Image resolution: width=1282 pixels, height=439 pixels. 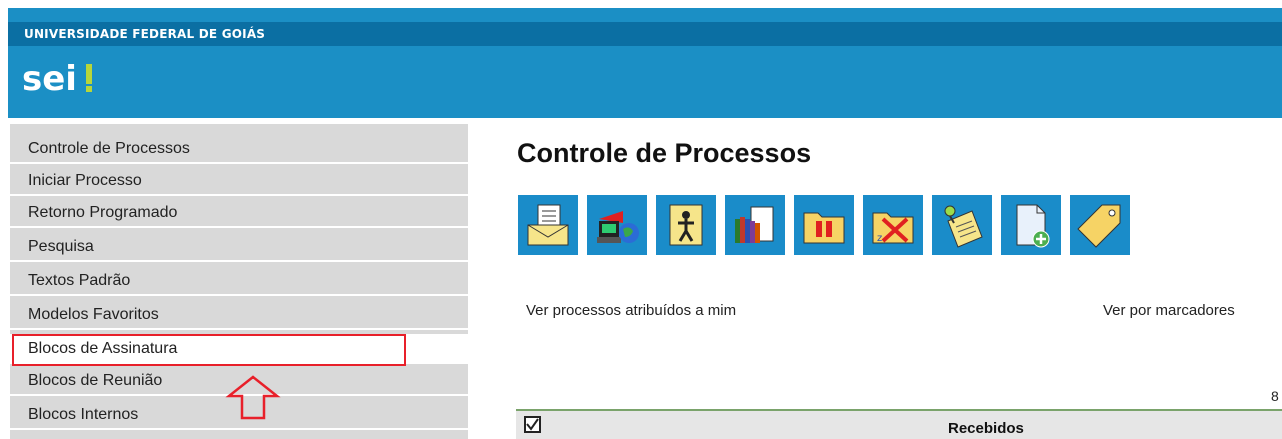 I want to click on books-document-icon, so click(x=755, y=225).